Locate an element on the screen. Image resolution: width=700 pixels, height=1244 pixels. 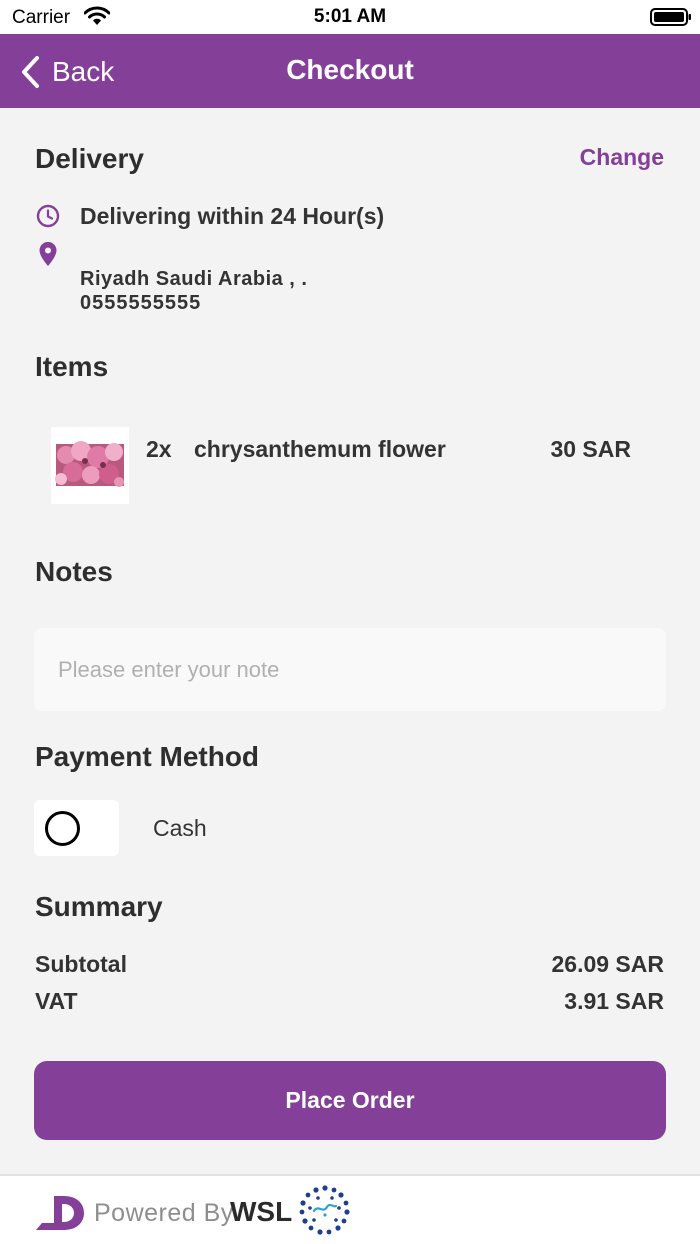
delivery-phone: 0555555555 is located at coordinates (141, 303).